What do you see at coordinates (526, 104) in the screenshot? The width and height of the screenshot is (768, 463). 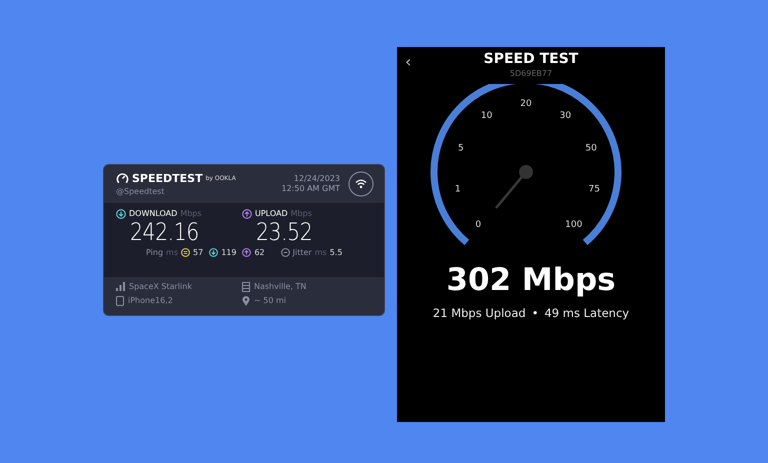 I see `gauge-label: 20` at bounding box center [526, 104].